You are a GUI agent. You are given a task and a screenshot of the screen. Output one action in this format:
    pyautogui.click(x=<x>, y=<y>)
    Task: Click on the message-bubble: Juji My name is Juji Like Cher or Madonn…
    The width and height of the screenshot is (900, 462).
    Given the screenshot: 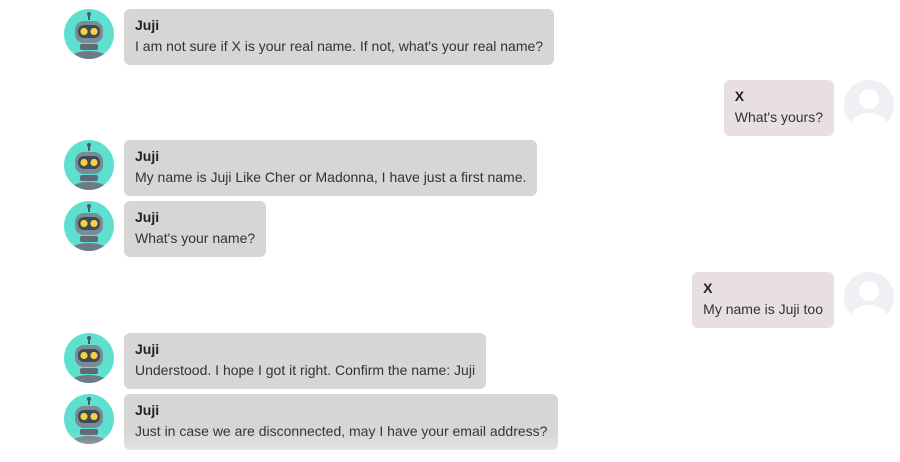 What is the action you would take?
    pyautogui.click(x=331, y=168)
    